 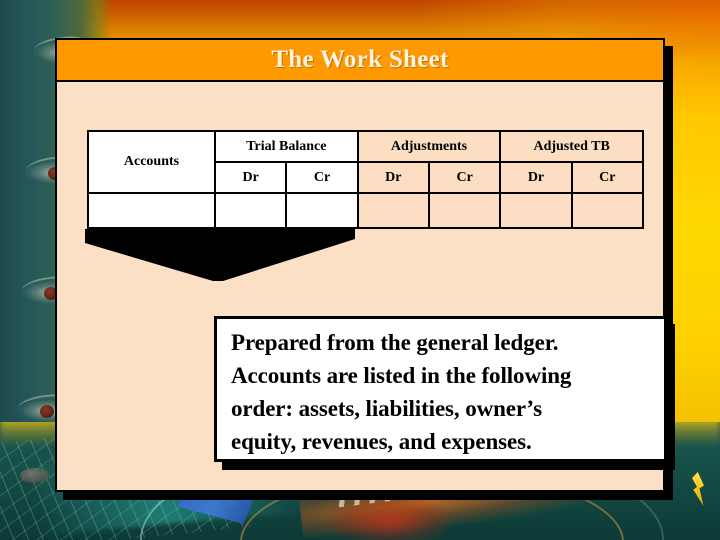 I want to click on column-header-atb-cr: Cr, so click(x=607, y=177).